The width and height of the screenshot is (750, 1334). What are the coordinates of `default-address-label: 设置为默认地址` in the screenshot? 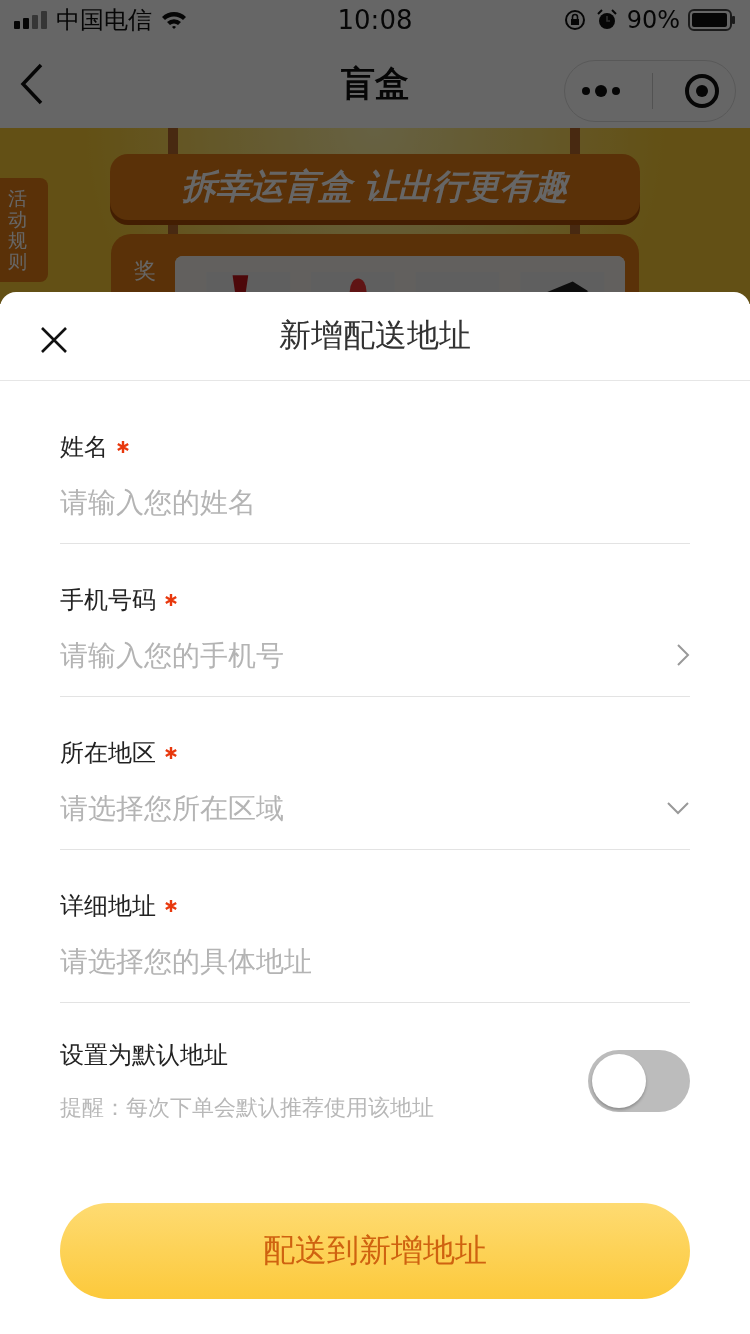 It's located at (144, 1055).